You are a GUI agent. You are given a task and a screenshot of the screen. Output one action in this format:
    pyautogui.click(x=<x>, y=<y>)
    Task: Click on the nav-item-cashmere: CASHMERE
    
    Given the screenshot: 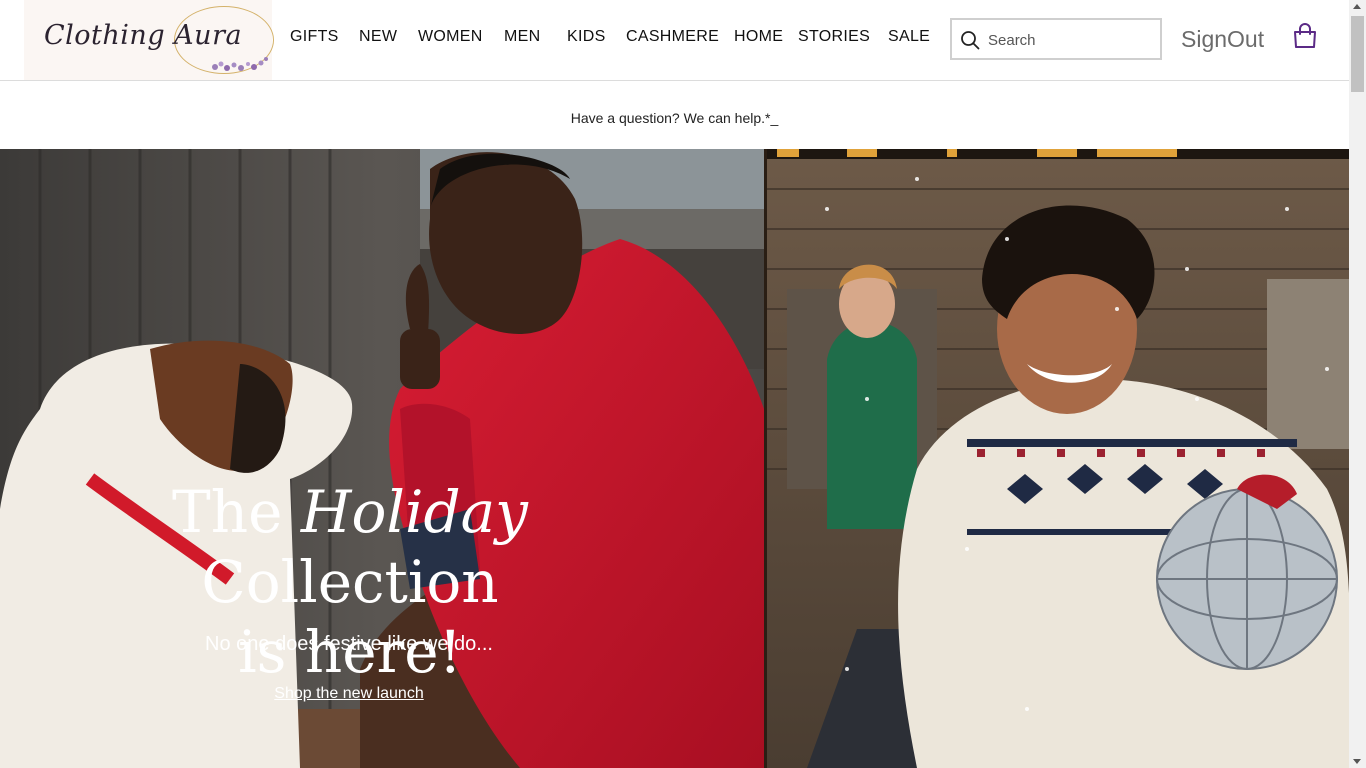 What is the action you would take?
    pyautogui.click(x=672, y=37)
    